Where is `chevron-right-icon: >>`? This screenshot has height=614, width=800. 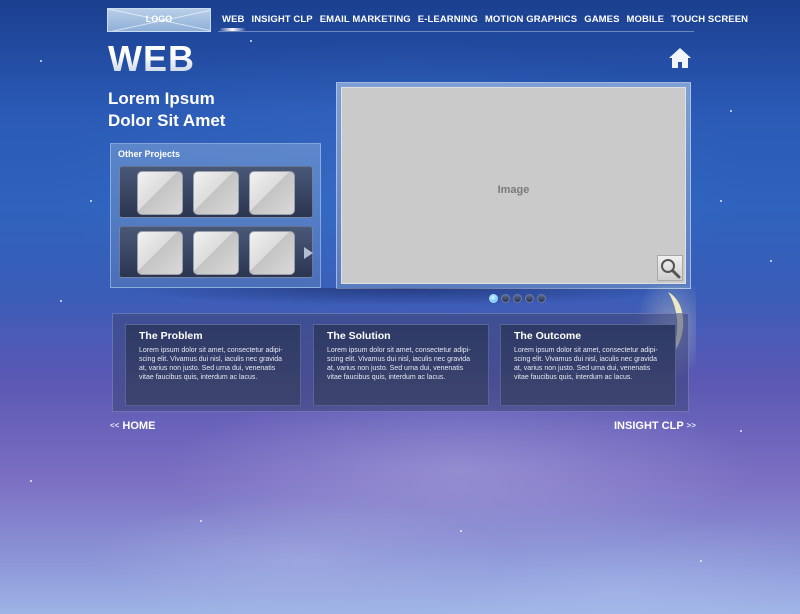
chevron-right-icon: >> is located at coordinates (691, 425).